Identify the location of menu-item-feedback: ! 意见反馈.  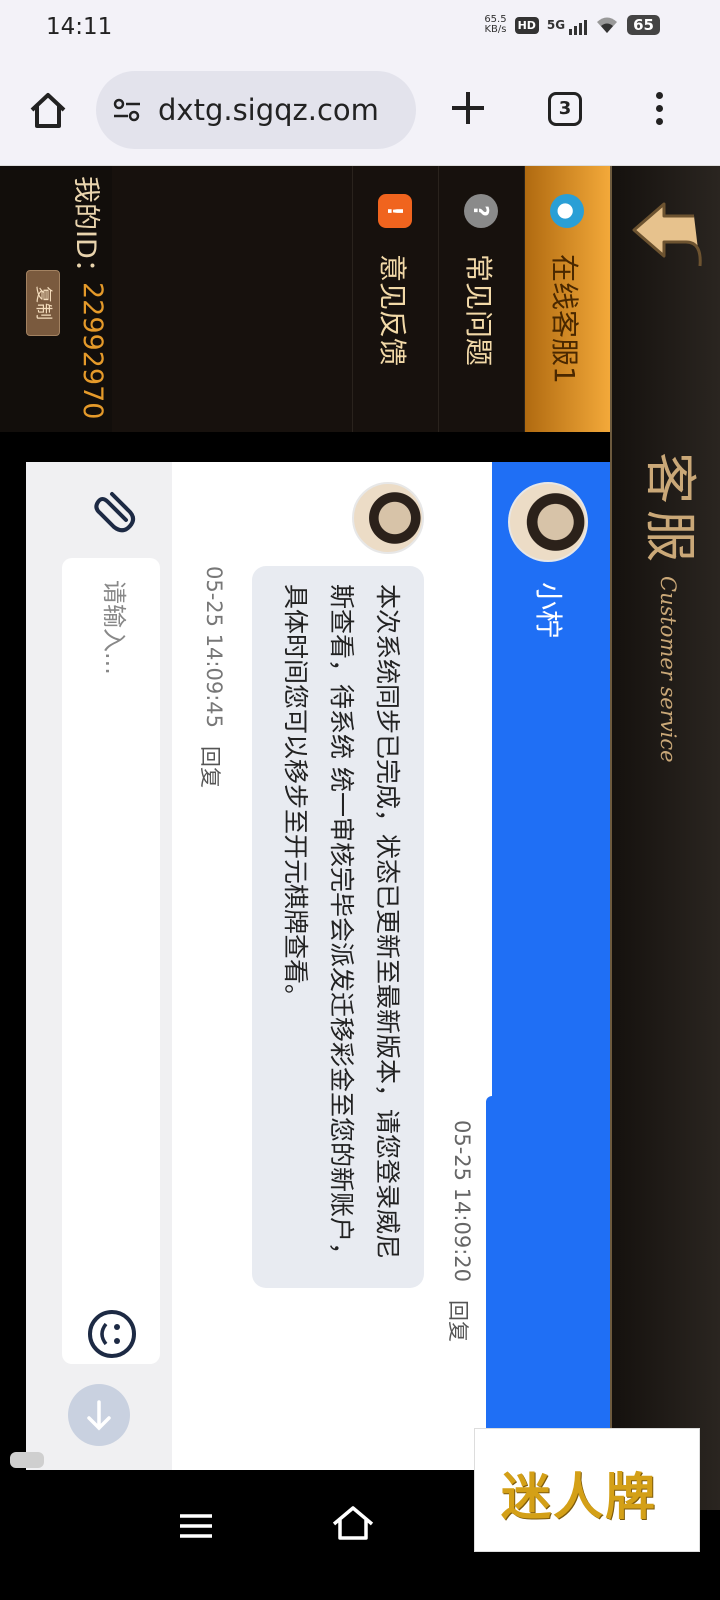
(395, 299).